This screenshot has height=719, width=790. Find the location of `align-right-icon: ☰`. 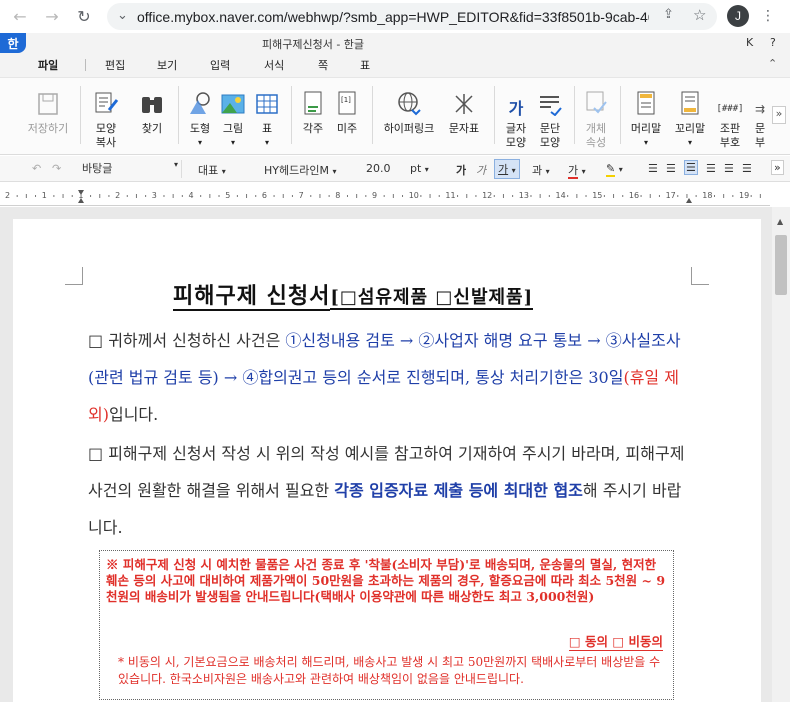

align-right-icon: ☰ is located at coordinates (711, 168).